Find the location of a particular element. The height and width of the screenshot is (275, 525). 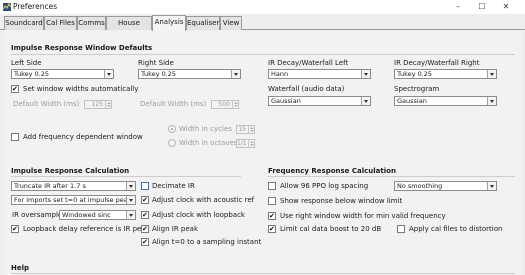

imports-t0-value: For imports set t=0 at impulse peak is located at coordinates (73, 200).